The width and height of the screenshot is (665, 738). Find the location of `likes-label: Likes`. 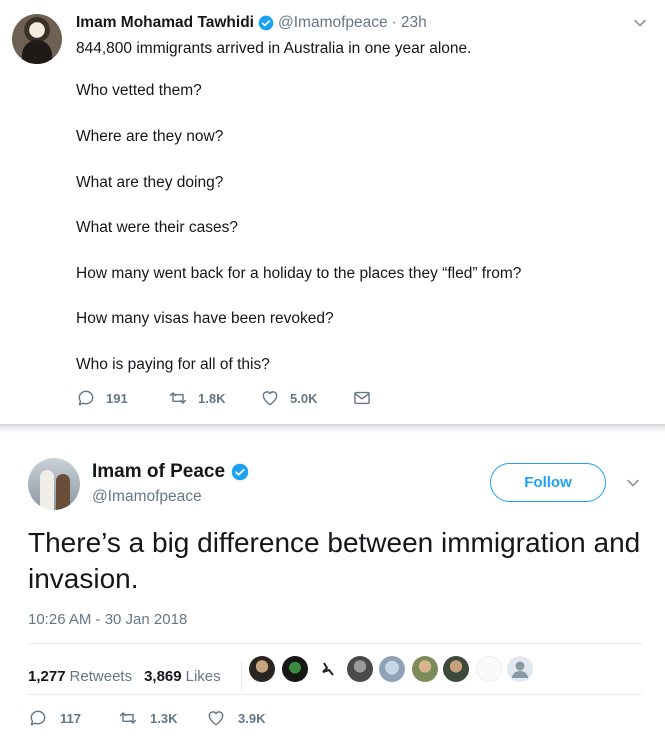

likes-label: Likes is located at coordinates (203, 676).